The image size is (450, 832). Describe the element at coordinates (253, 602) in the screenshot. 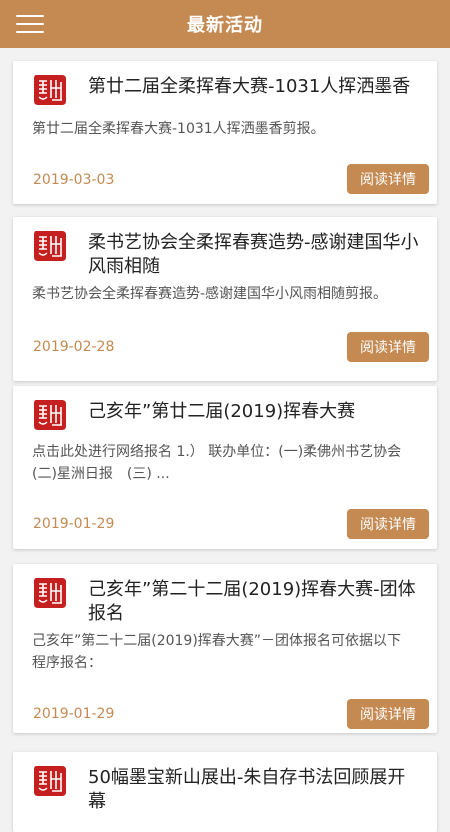

I see `card-title: 己亥年”第二十二届(2019)挥春大赛-团体报名` at that location.